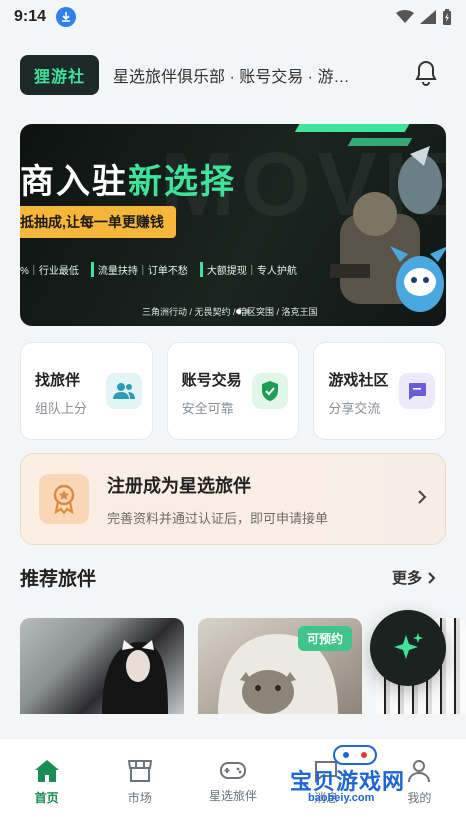 This screenshot has width=466, height=828. I want to click on card-account-trade: 账号交易 安全可靠, so click(233, 391).